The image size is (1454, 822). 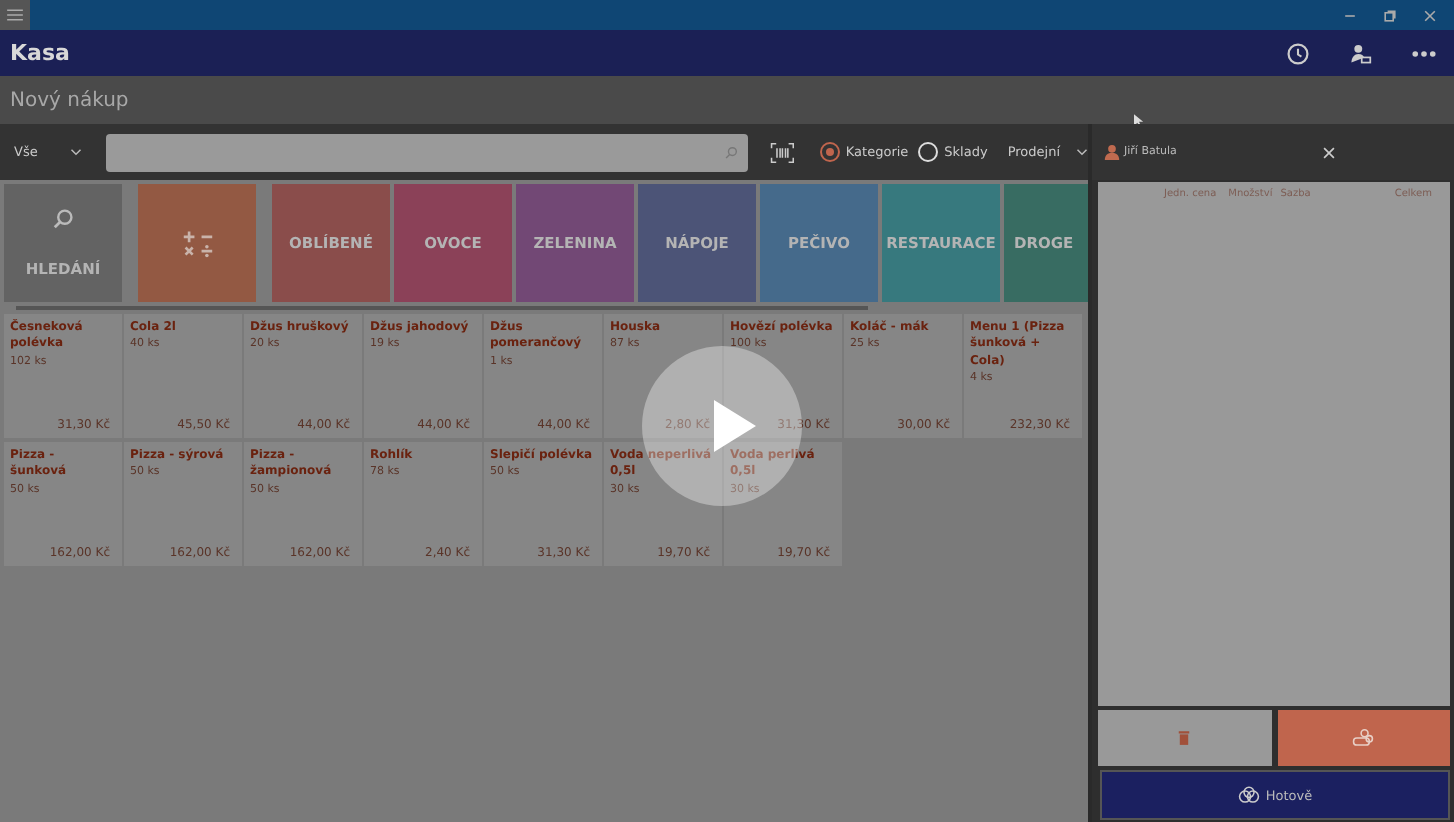 I want to click on menu-icon, so click(x=15, y=15).